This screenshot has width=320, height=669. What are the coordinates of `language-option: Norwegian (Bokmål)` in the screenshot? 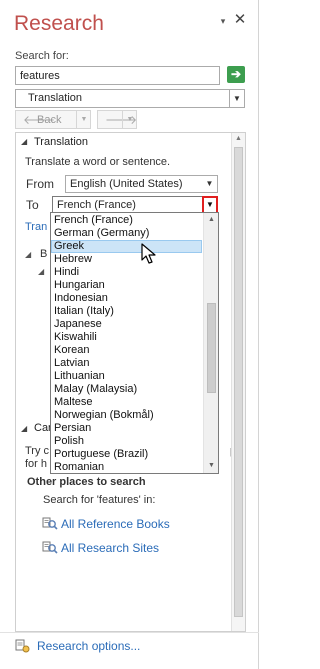 It's located at (126, 415).